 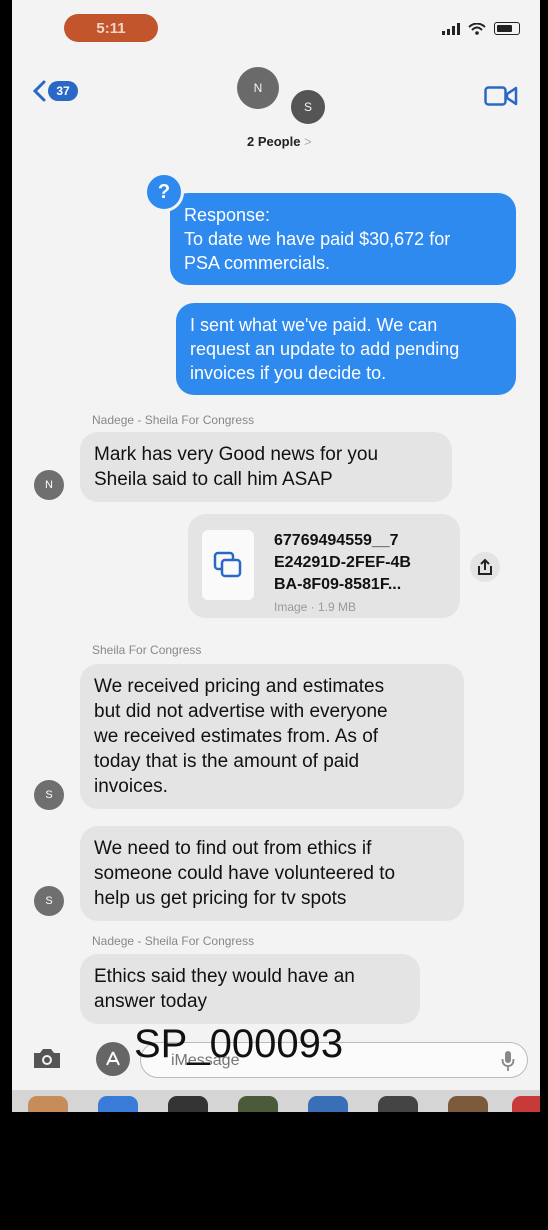 What do you see at coordinates (507, 28) in the screenshot?
I see `battery-icon` at bounding box center [507, 28].